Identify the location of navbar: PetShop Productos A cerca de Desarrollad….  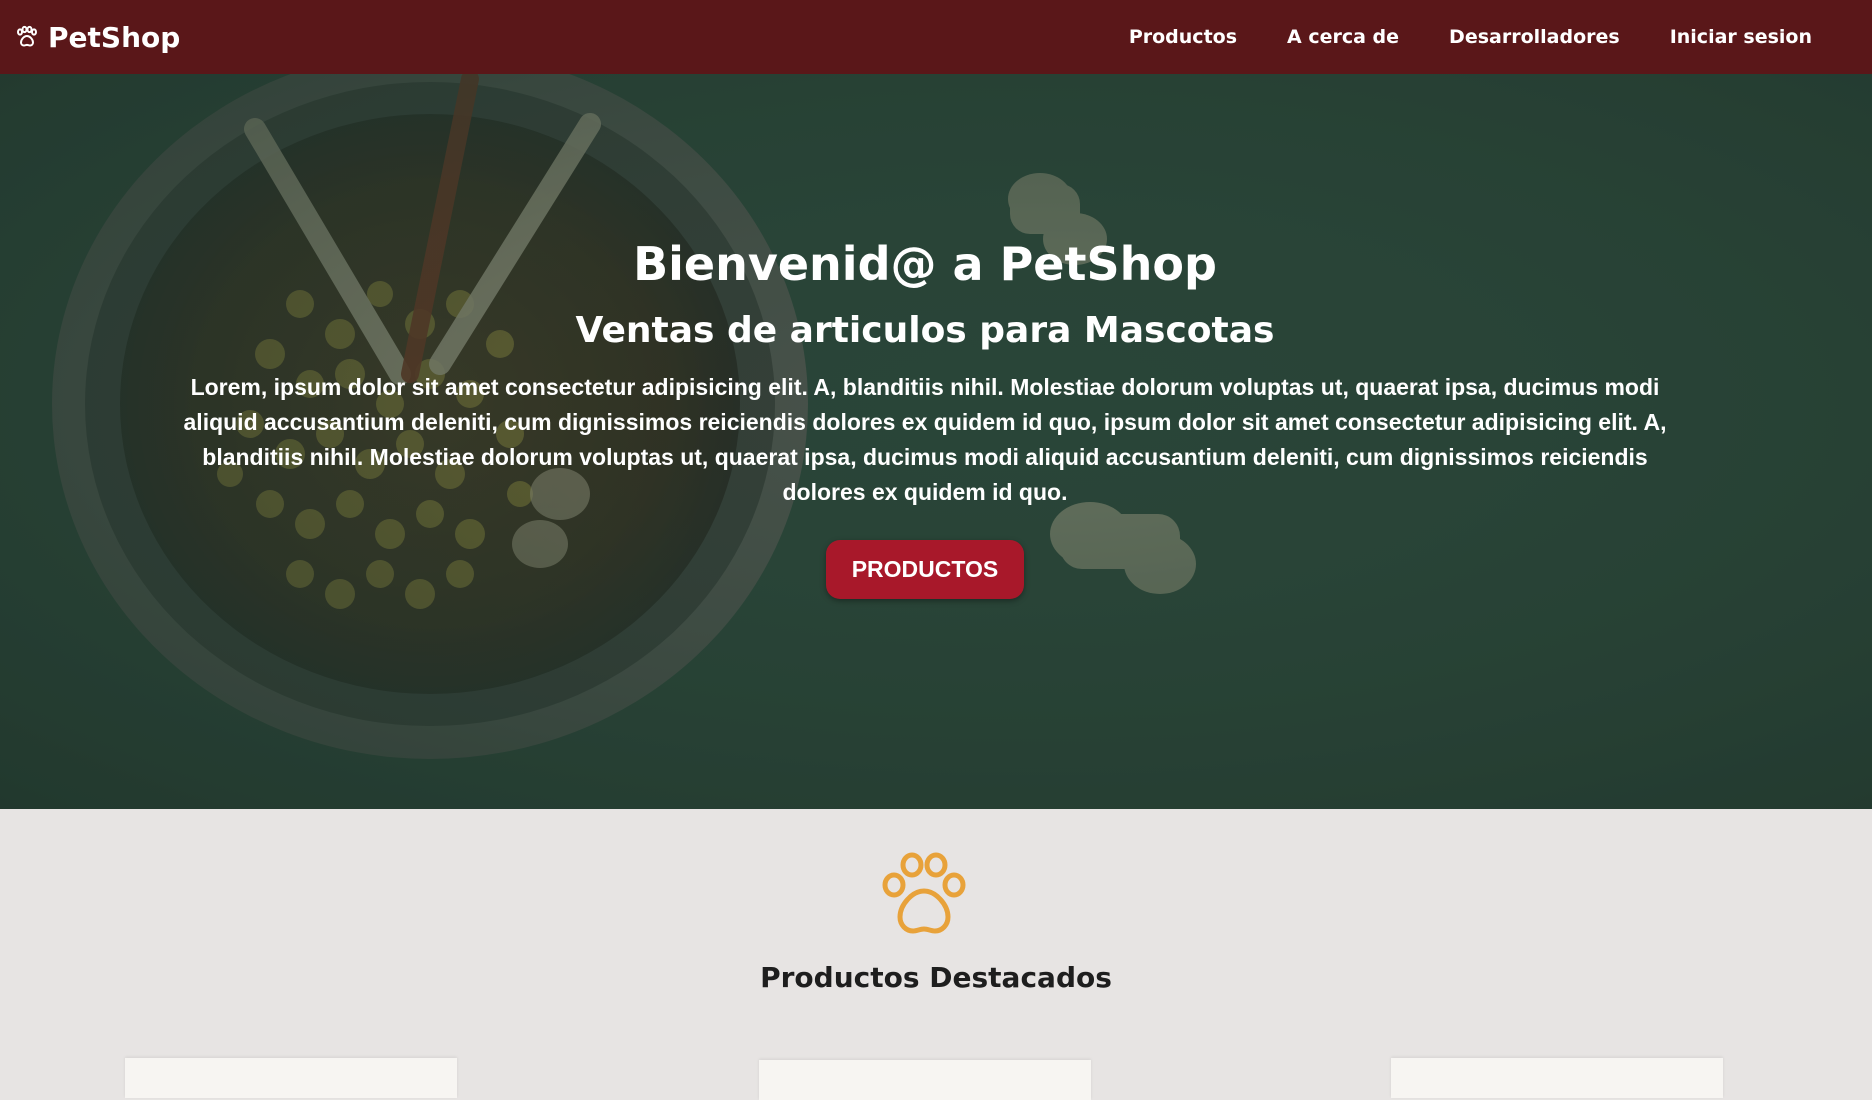
(936, 37).